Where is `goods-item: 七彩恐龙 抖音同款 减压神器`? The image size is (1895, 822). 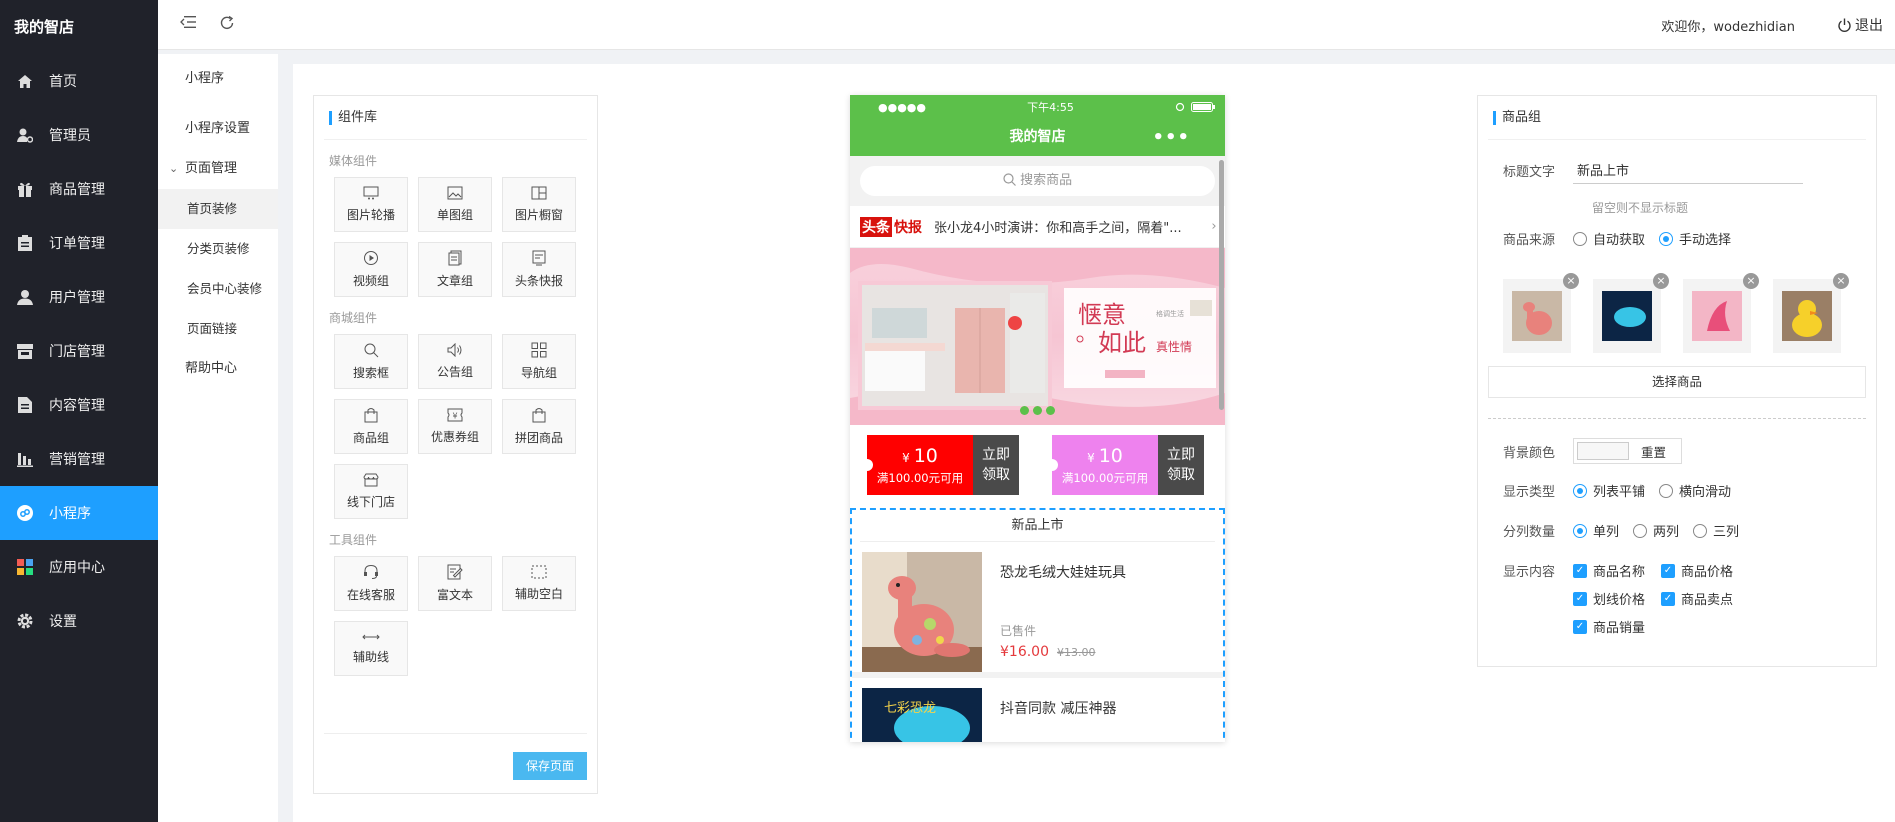
goods-item: 七彩恐龙 抖音同款 减压神器 is located at coordinates (1037, 710).